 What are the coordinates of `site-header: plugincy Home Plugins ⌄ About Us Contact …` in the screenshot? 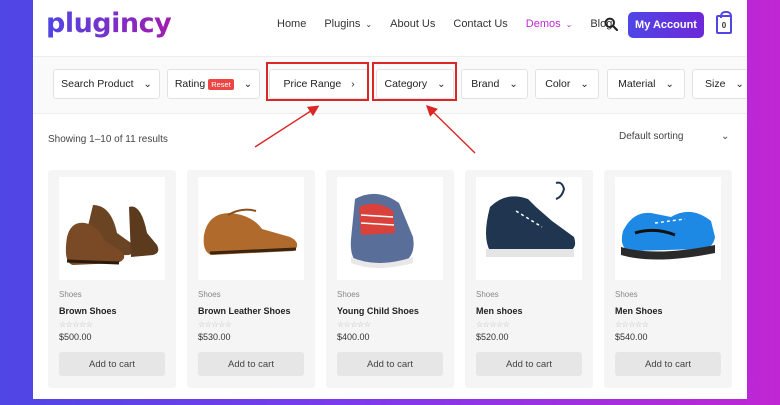 It's located at (390, 26).